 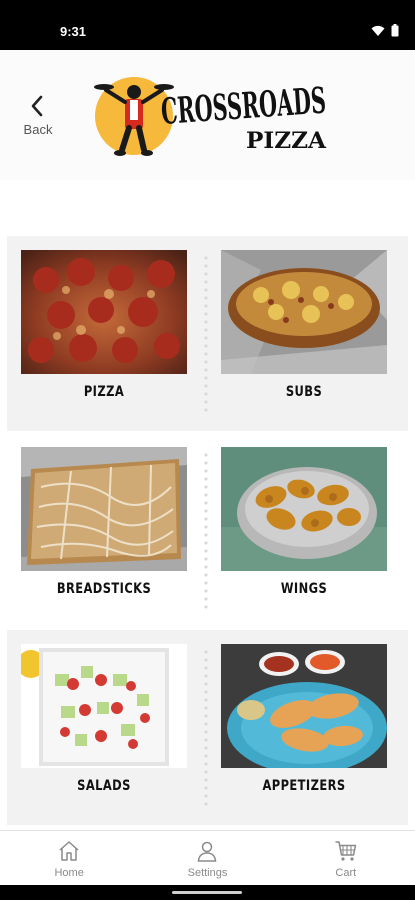 I want to click on category-tile-wings: WINGS, so click(x=304, y=532).